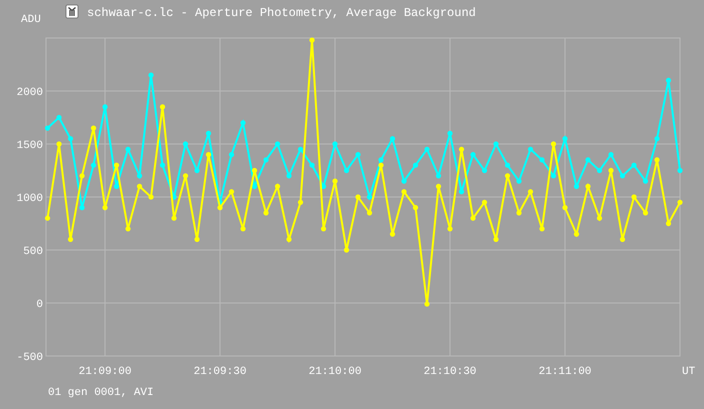 This screenshot has width=704, height=409. I want to click on y-axis-label: ADU, so click(31, 20).